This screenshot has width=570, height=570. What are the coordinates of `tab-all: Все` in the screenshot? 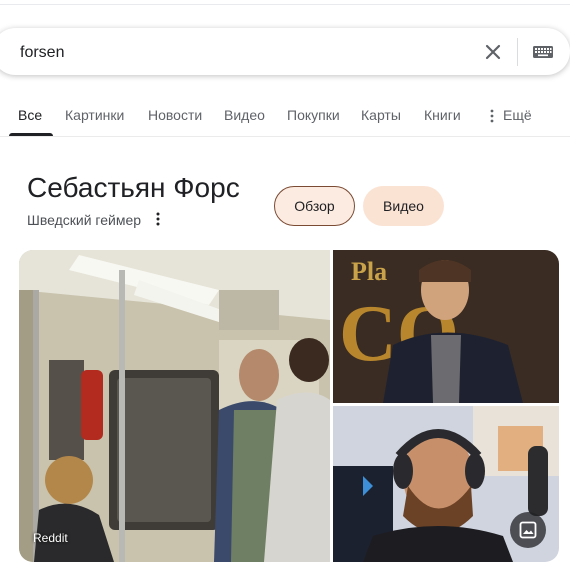 It's located at (30, 115).